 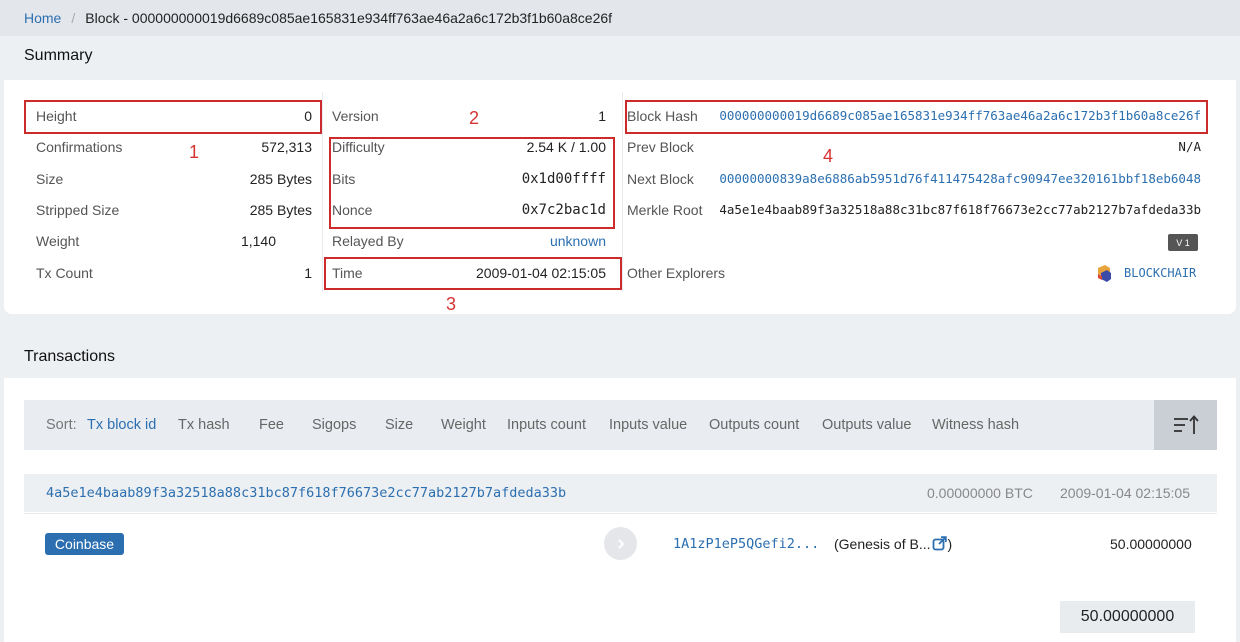 I want to click on version-label: Version, so click(x=355, y=115).